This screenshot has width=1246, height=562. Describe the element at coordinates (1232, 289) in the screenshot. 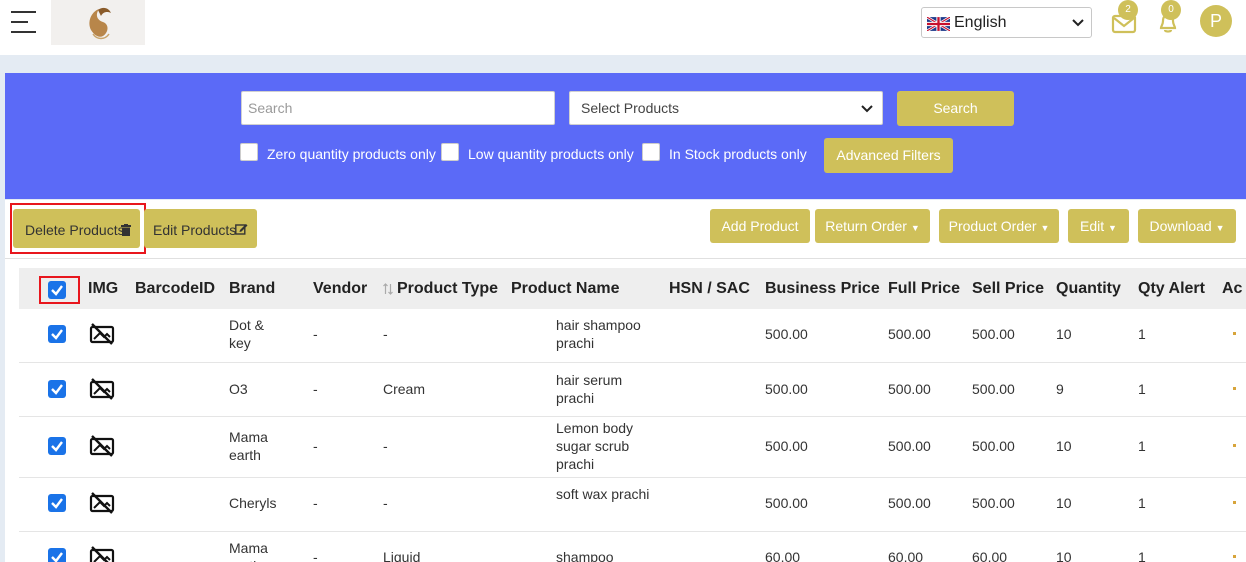

I see `column-header-actions: Ac` at that location.